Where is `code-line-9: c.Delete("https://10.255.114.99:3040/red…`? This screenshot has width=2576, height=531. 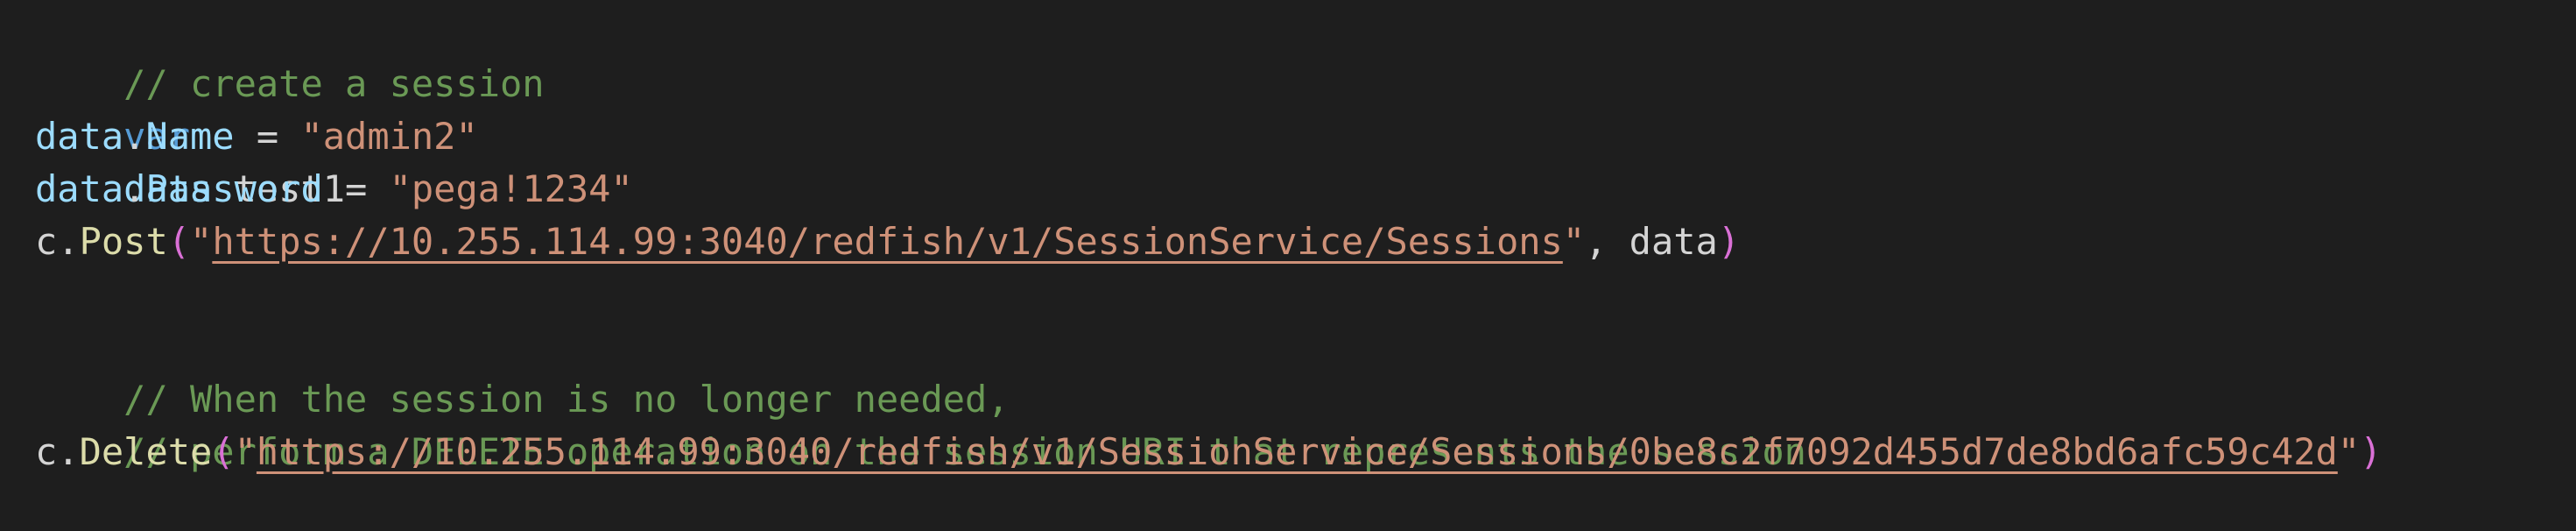
code-line-9: c.Delete("https://10.255.114.99:3040/red… is located at coordinates (1208, 452).